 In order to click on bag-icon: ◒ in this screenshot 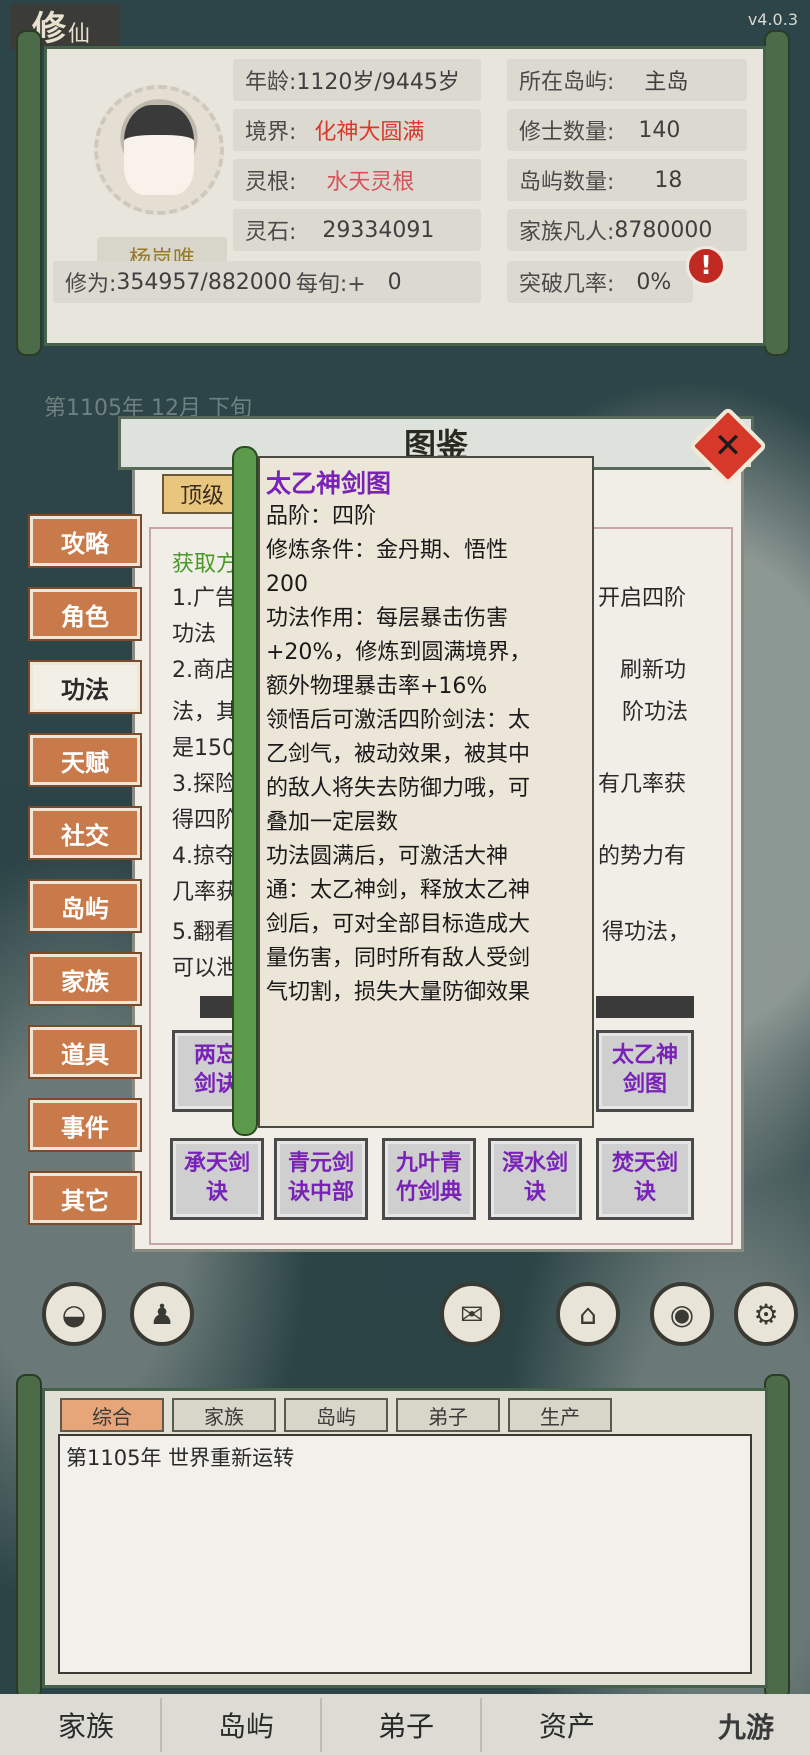, I will do `click(74, 1314)`.